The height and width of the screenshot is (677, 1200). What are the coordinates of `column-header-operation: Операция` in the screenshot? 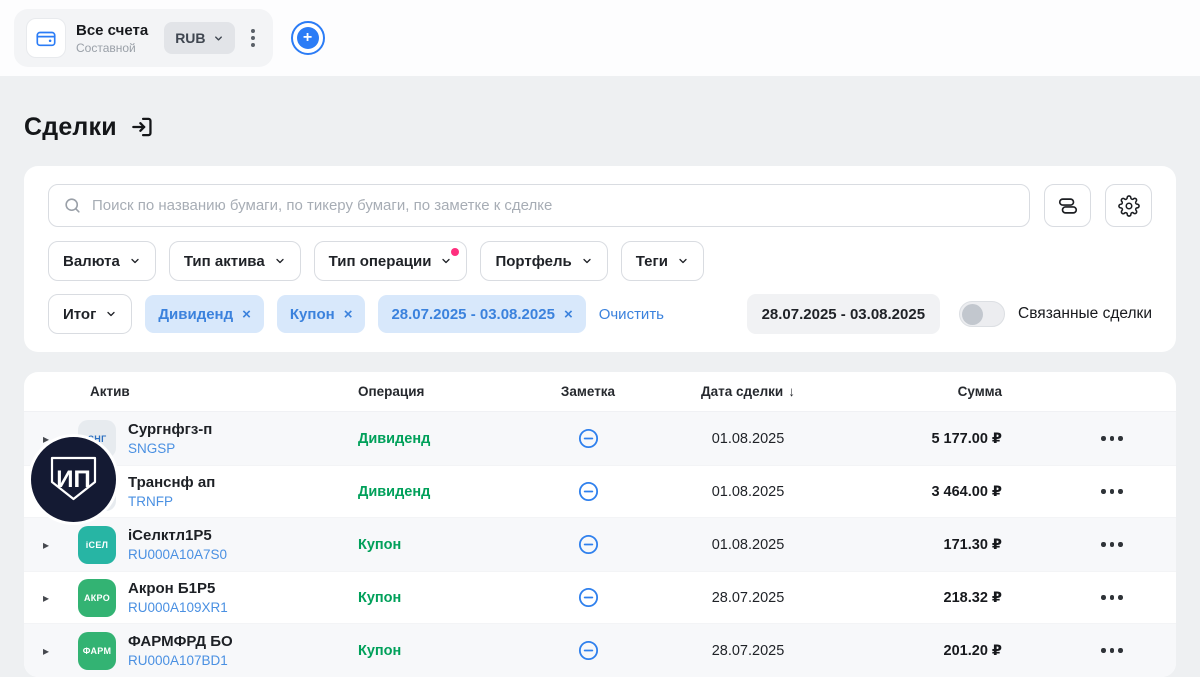 It's located at (391, 391).